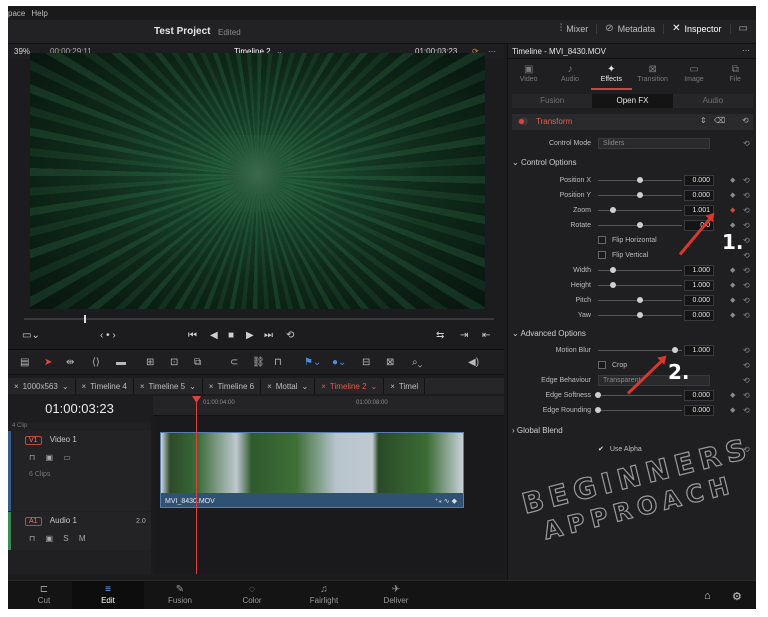 The height and width of the screenshot is (617, 768). What do you see at coordinates (699, 350) in the screenshot?
I see `motion-blur-value: 1.000` at bounding box center [699, 350].